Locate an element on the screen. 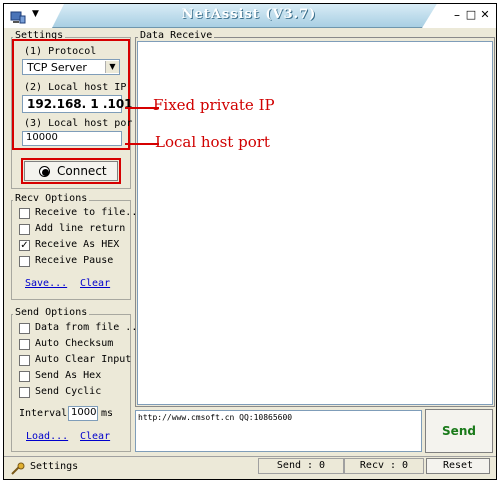 The width and height of the screenshot is (500, 483). protocol-value: TCP Server is located at coordinates (57, 67).